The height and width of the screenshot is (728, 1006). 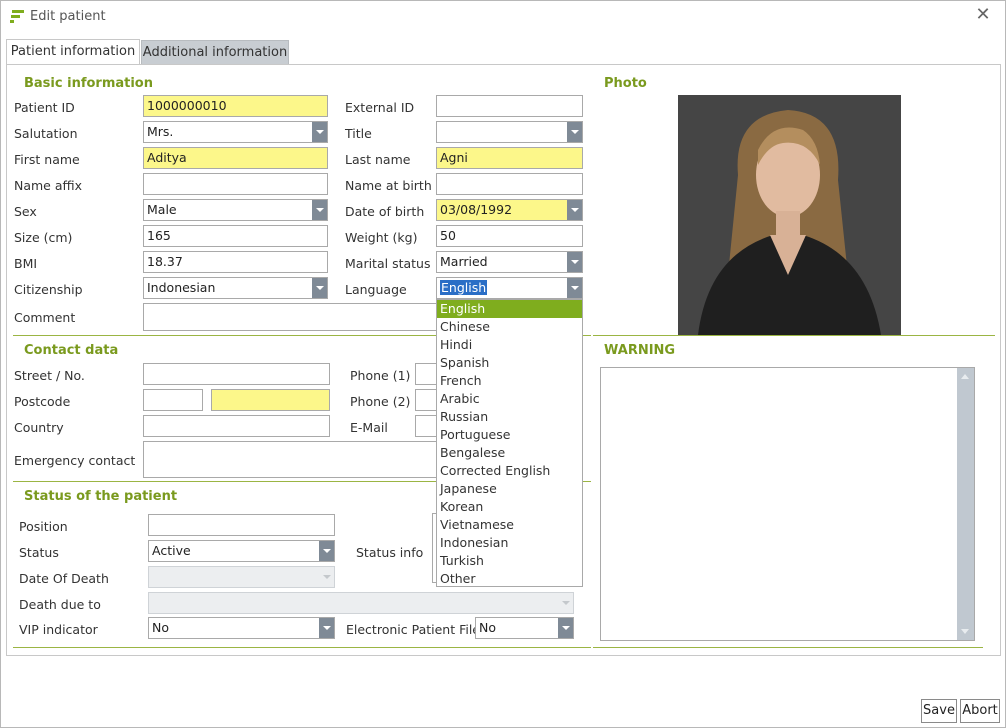 What do you see at coordinates (509, 345) in the screenshot?
I see `language-option: Hindi` at bounding box center [509, 345].